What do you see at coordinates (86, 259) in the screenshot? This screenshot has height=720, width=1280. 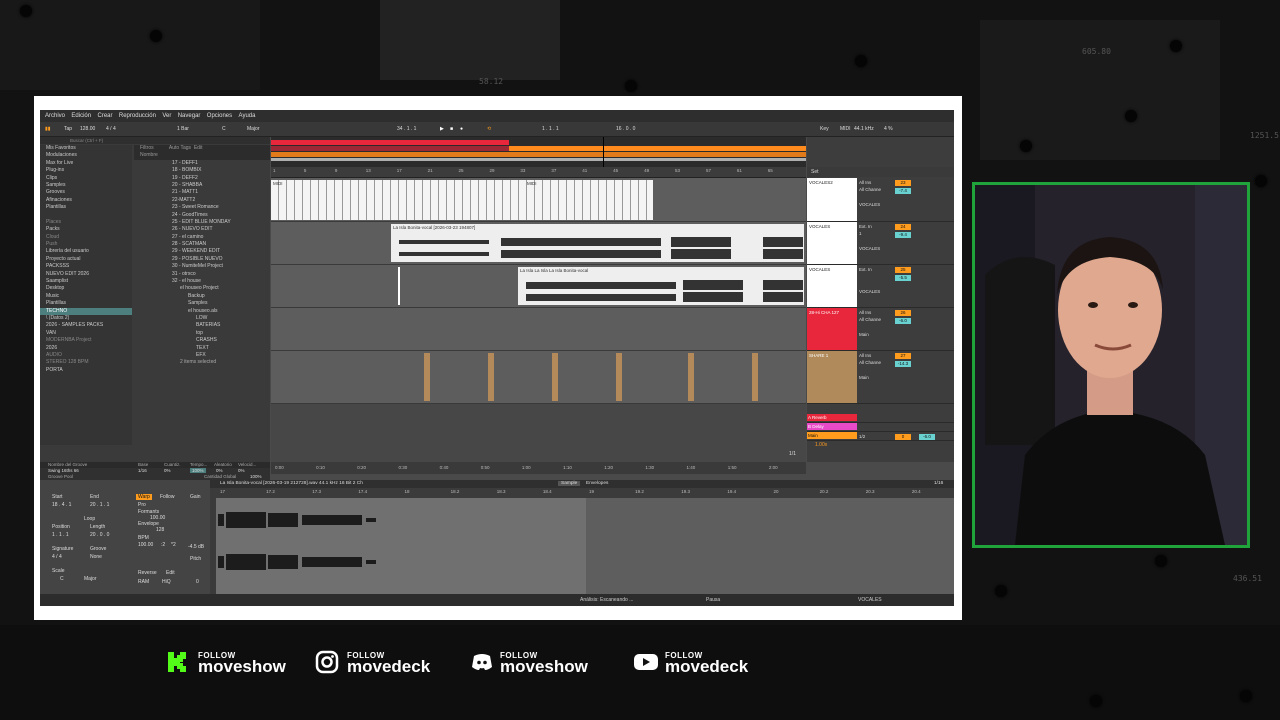 I see `places-item: Proyecto actual` at bounding box center [86, 259].